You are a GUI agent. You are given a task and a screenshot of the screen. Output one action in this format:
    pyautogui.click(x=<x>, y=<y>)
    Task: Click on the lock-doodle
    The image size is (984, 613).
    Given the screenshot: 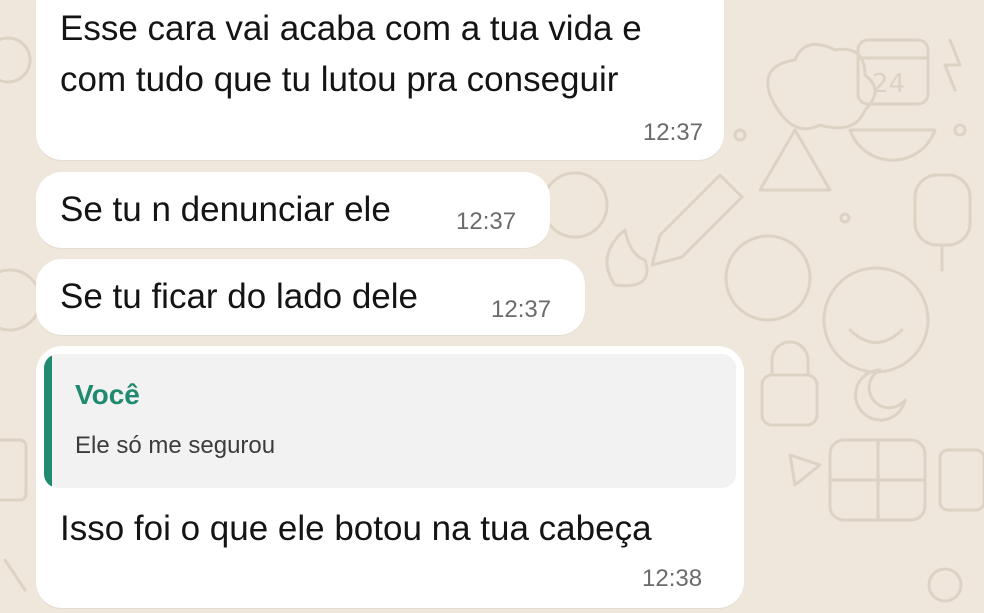 What is the action you would take?
    pyautogui.click(x=789, y=400)
    